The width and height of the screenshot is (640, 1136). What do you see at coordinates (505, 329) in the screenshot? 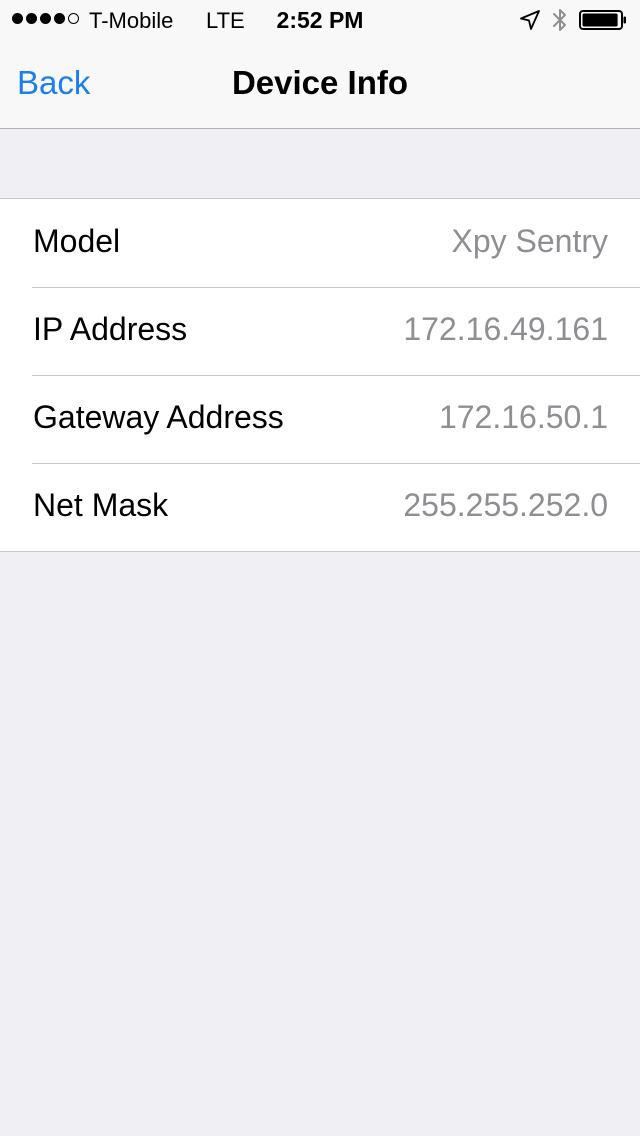
I see `row-value: 172.16.49.161` at bounding box center [505, 329].